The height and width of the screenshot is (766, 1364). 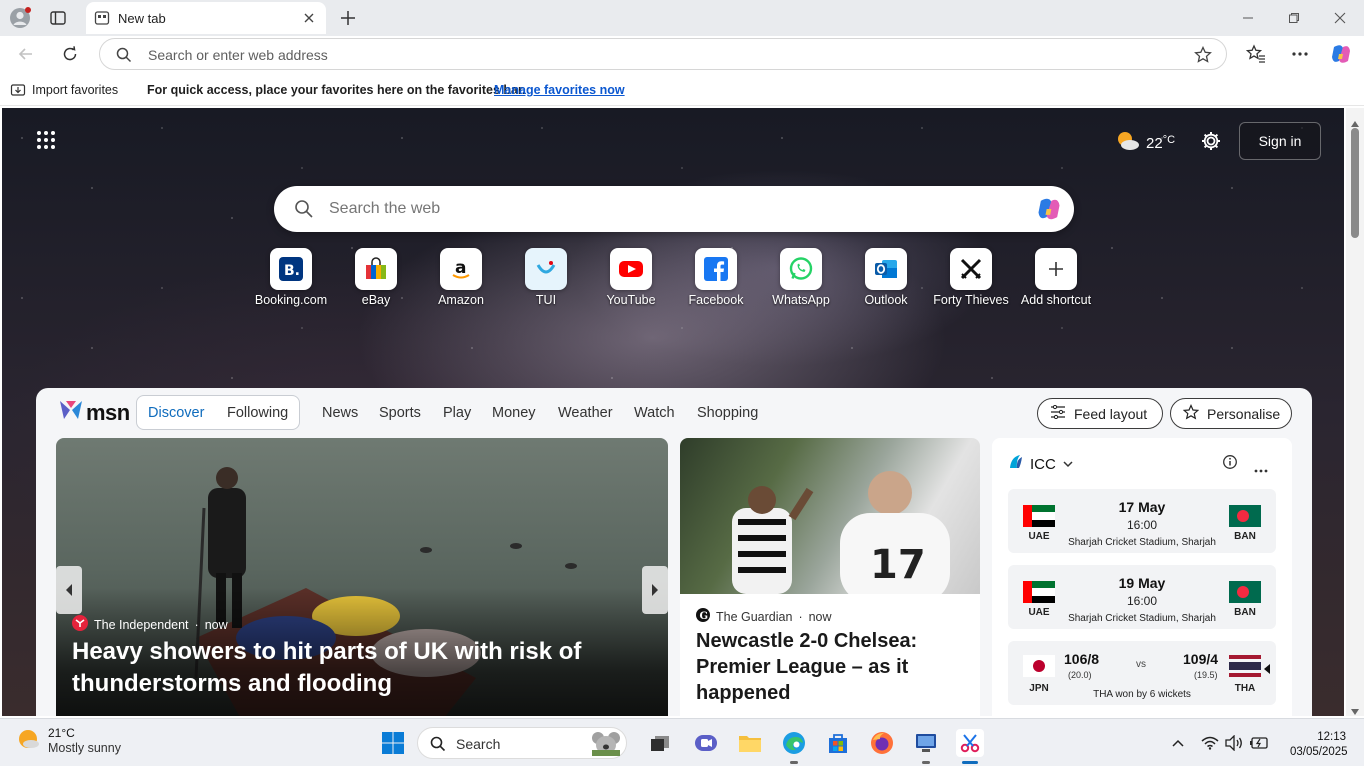 I want to click on nav-weather: Weather, so click(x=585, y=413).